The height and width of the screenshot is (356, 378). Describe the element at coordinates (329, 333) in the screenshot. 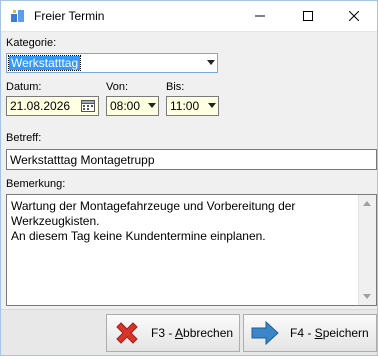

I see `save-button-label: F4 - Speichern` at that location.